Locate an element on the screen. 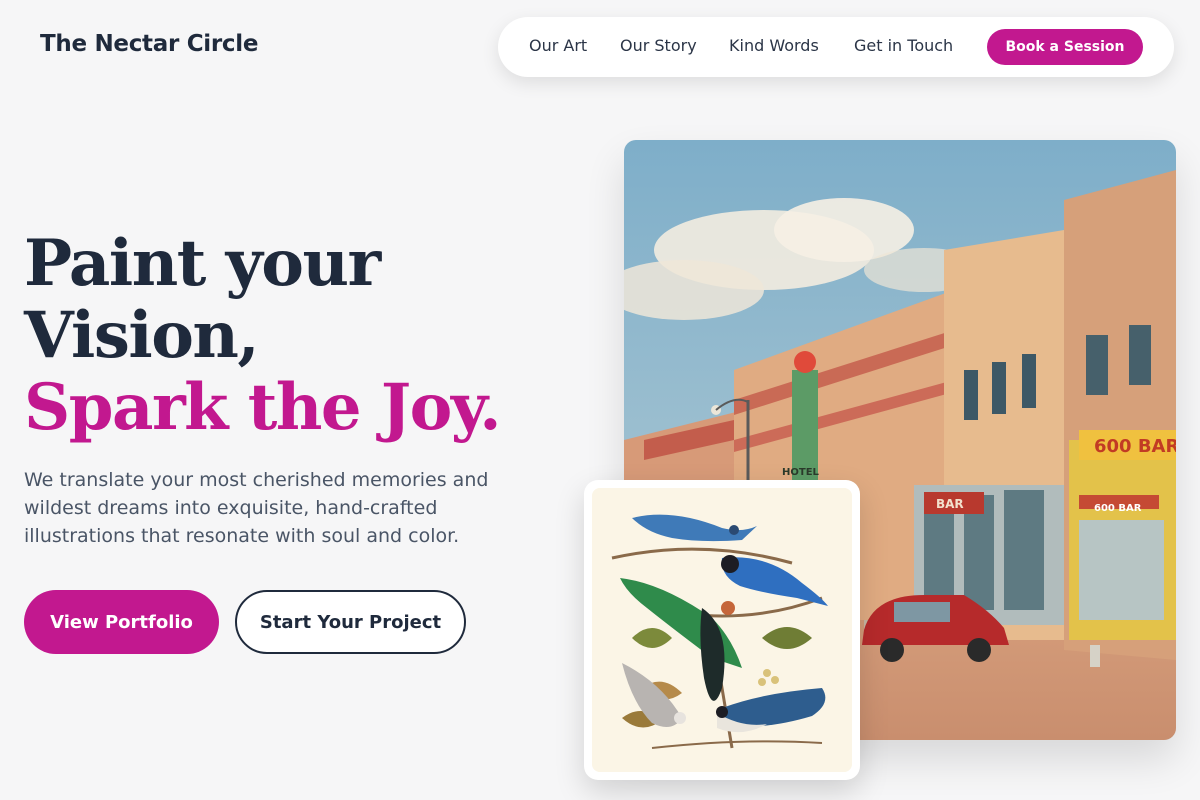  bird-illustration is located at coordinates (722, 630).